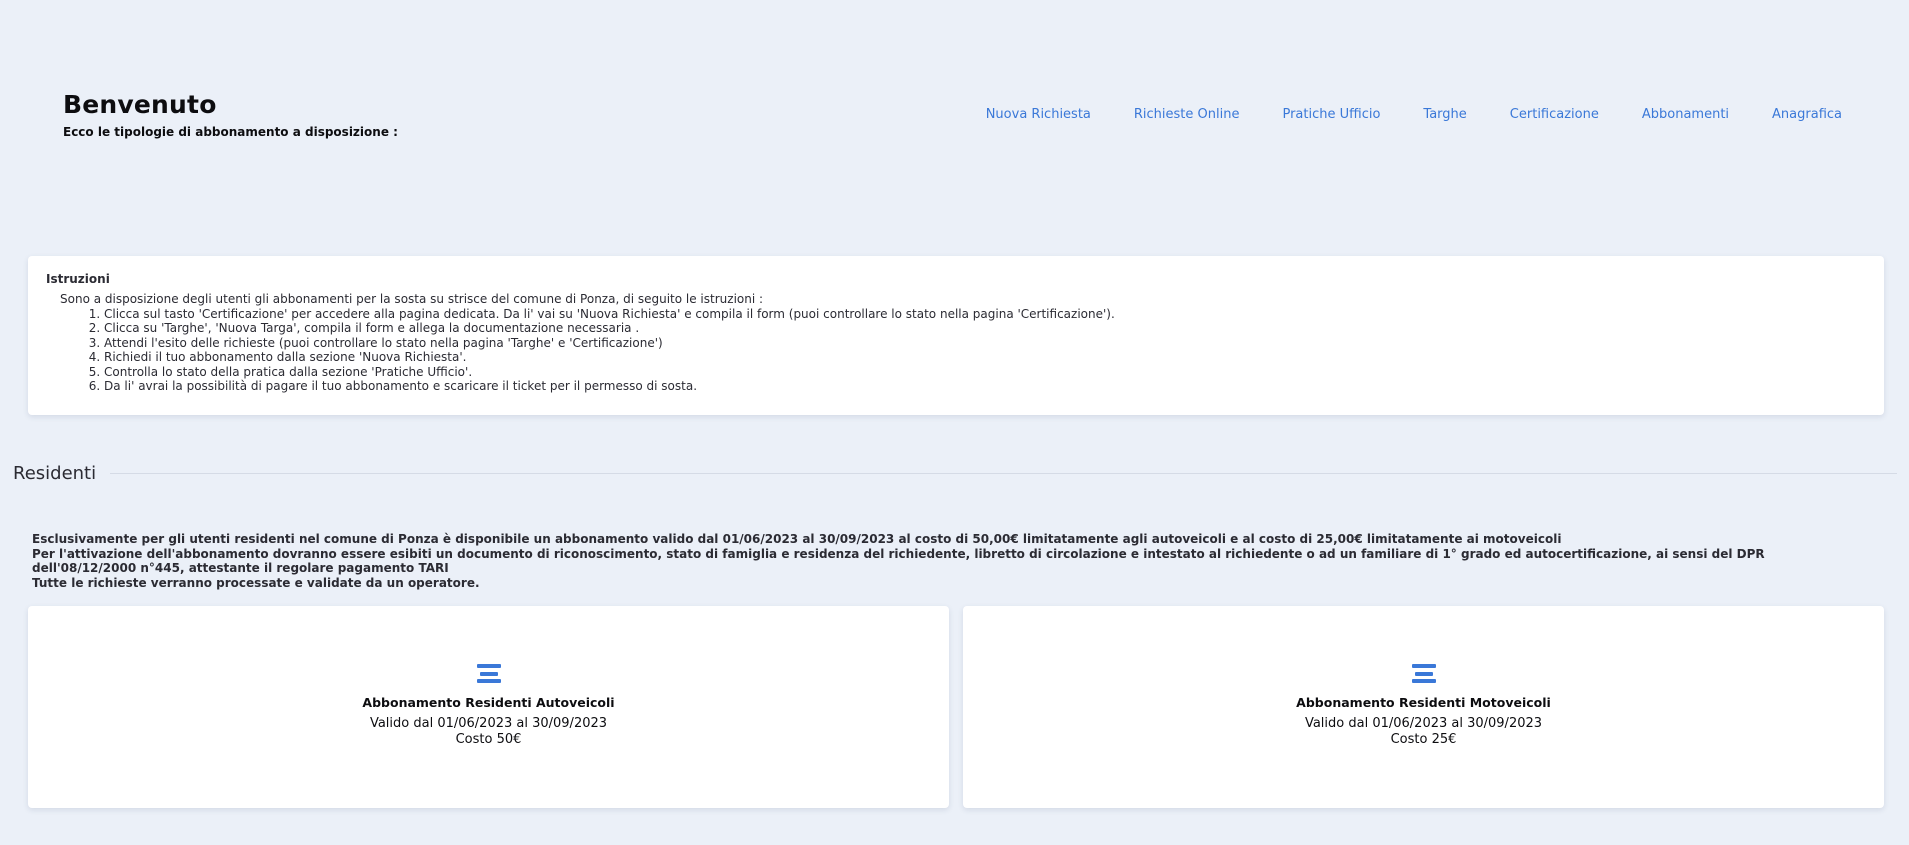 The image size is (1909, 845). I want to click on section-title: Residenti, so click(55, 473).